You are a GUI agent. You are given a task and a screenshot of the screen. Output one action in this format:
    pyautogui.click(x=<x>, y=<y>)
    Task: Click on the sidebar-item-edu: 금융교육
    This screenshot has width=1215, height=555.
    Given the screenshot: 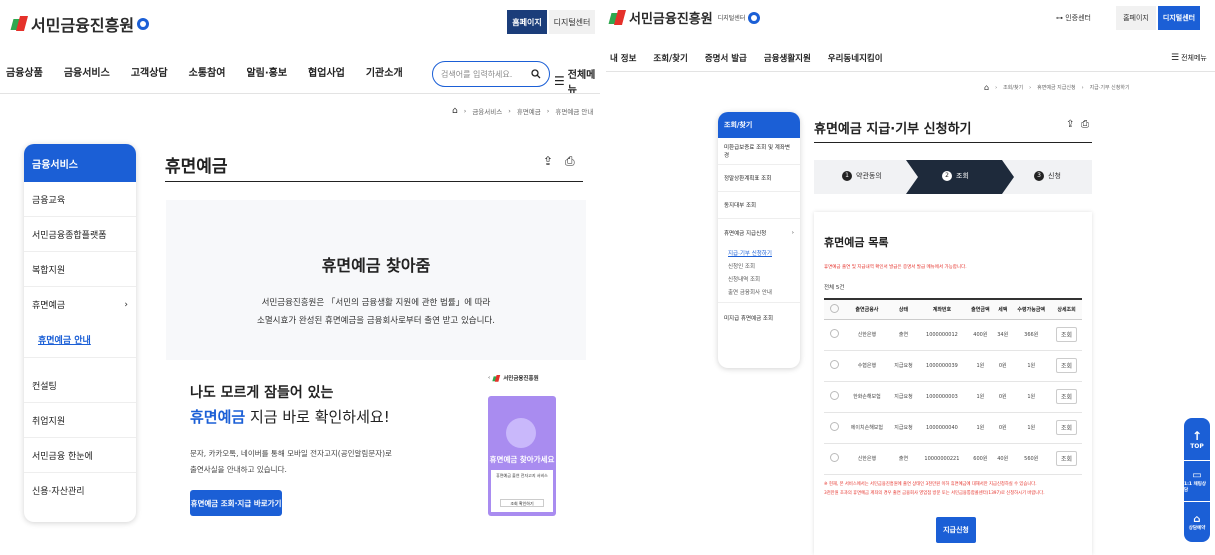 What is the action you would take?
    pyautogui.click(x=80, y=199)
    